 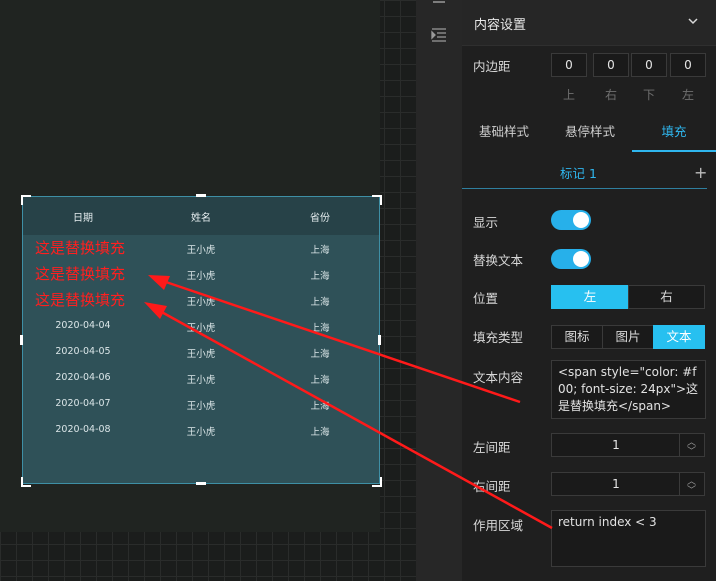 I want to click on resize-handle-top-right, so click(x=377, y=200).